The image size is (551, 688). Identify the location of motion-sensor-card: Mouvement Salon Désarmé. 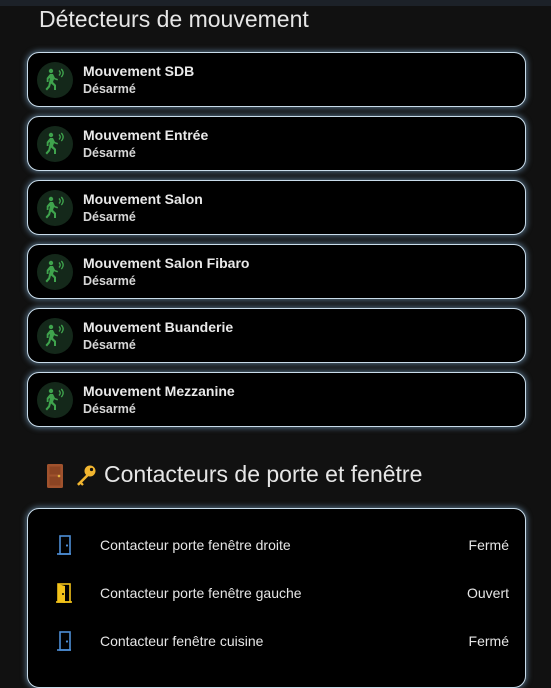
(276, 207).